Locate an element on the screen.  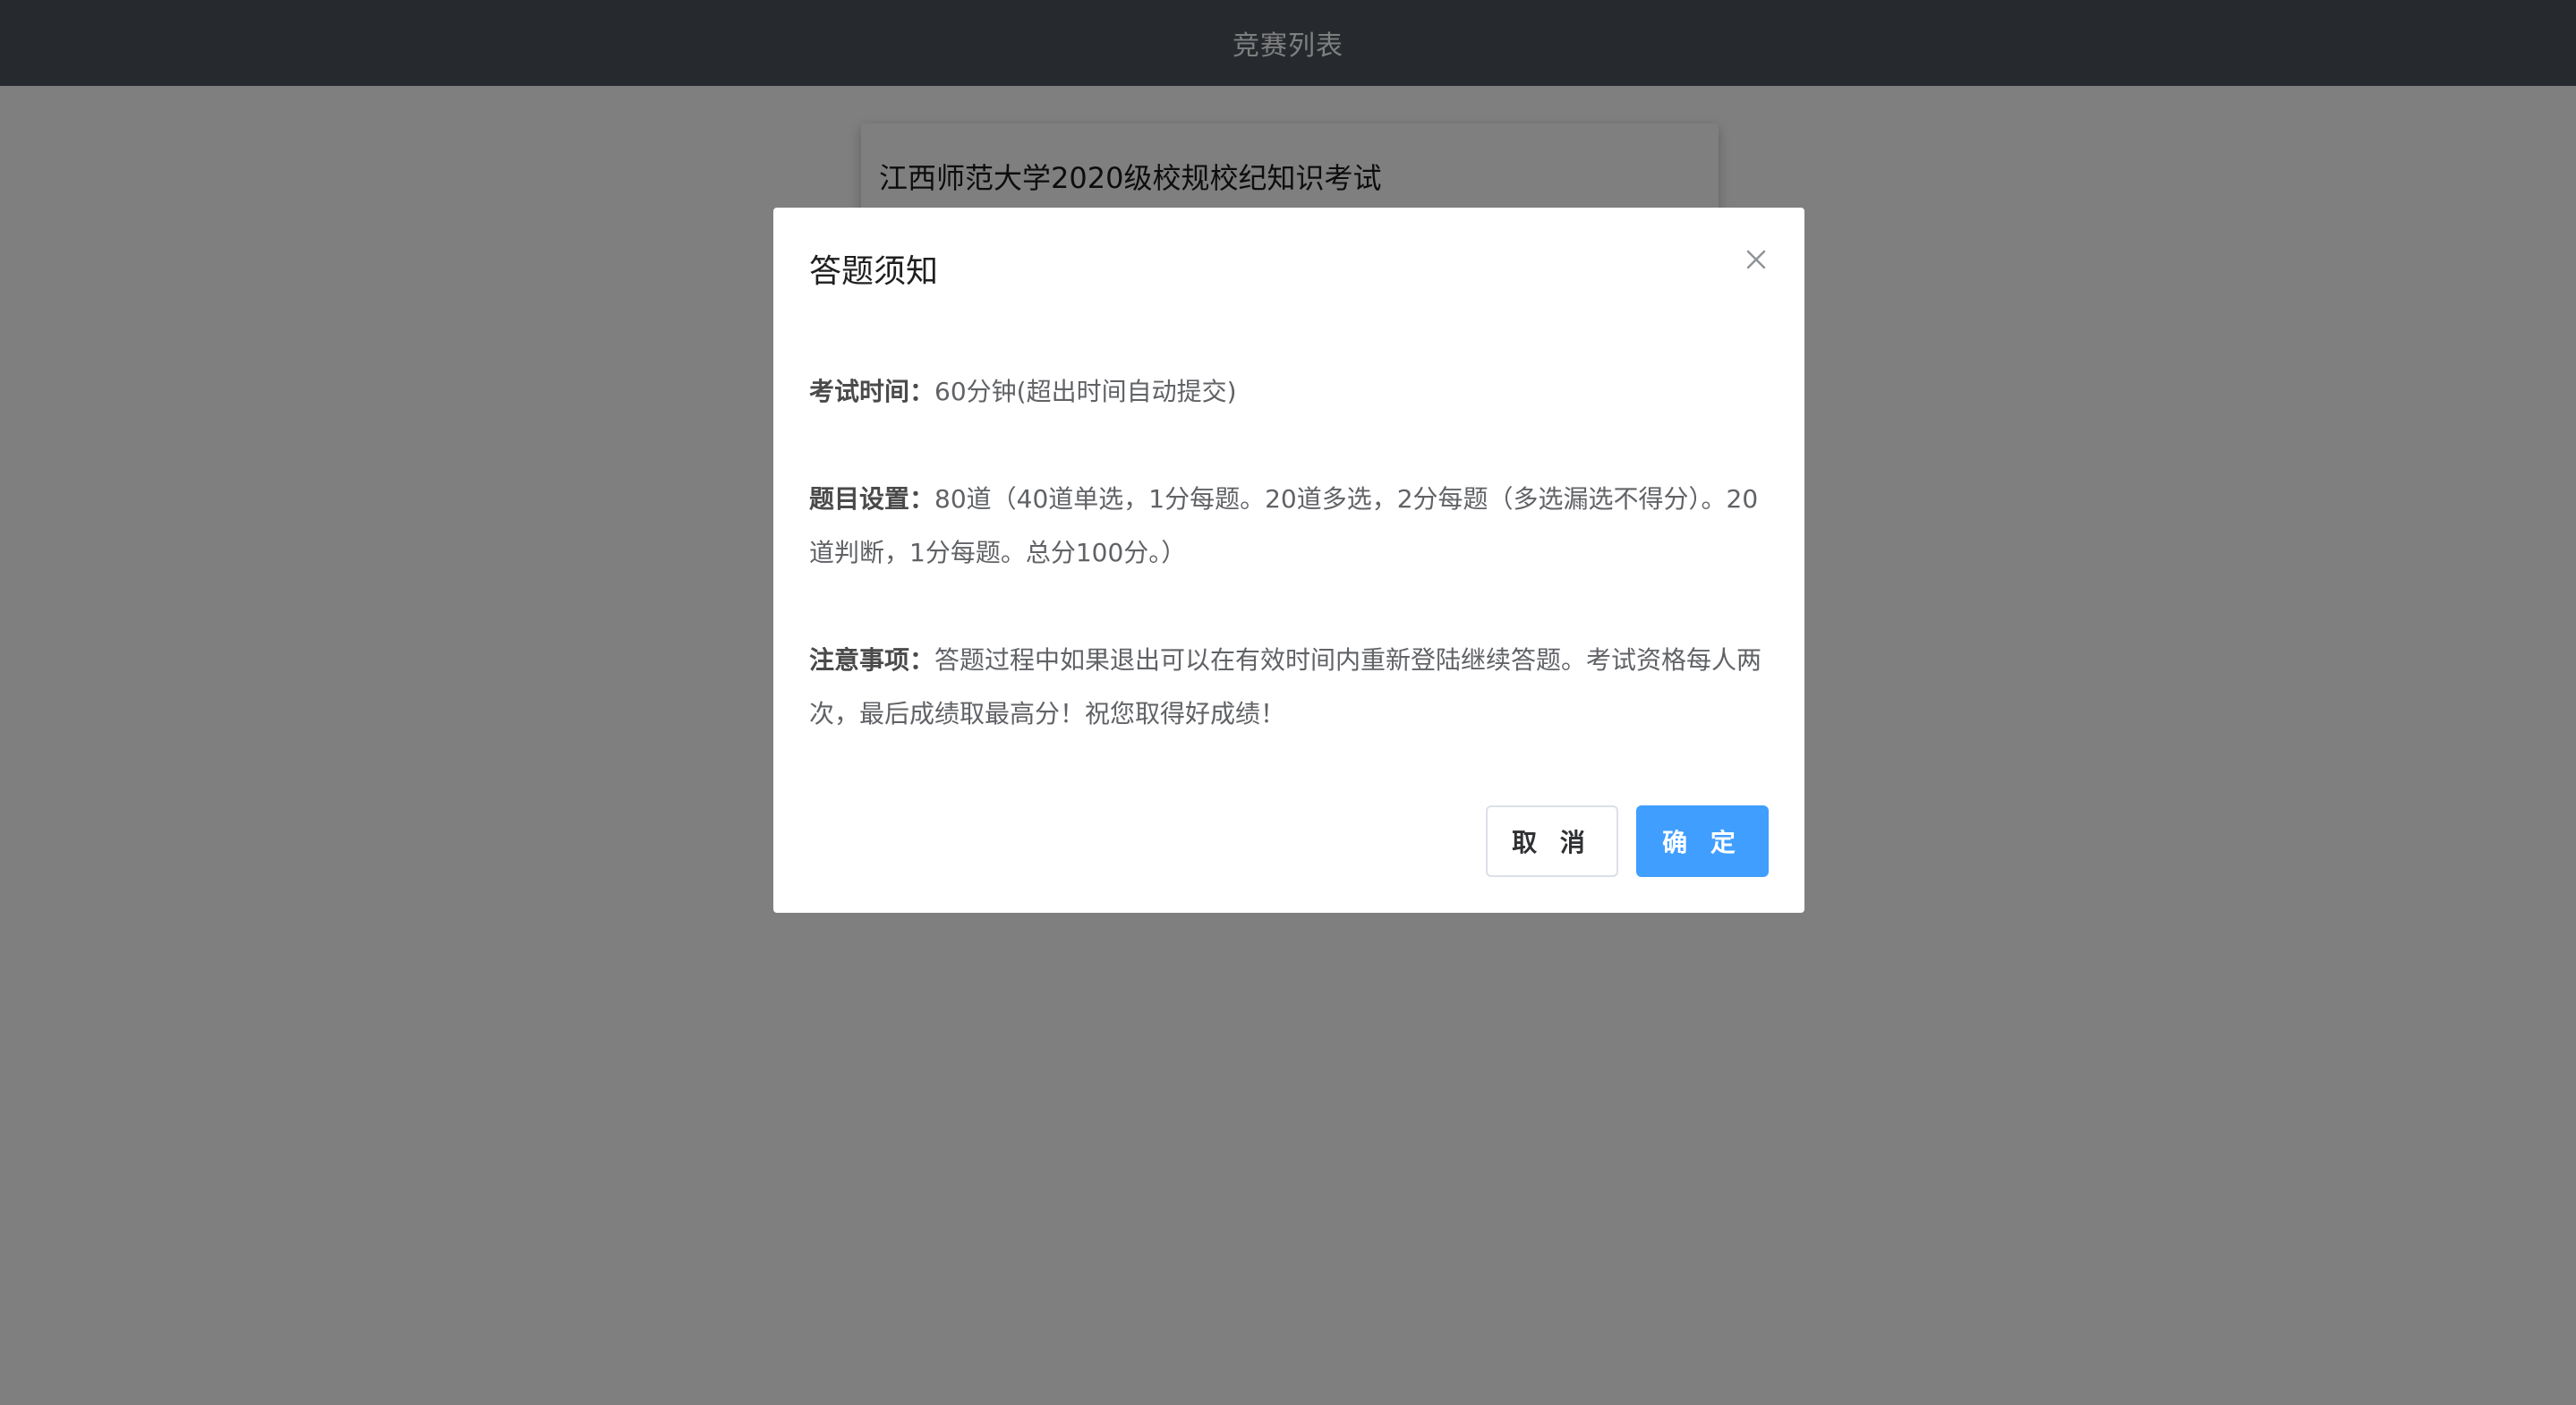
exam-time-paragraph: 考试时间：60分钟(超出时间自动提交) is located at coordinates (1289, 392).